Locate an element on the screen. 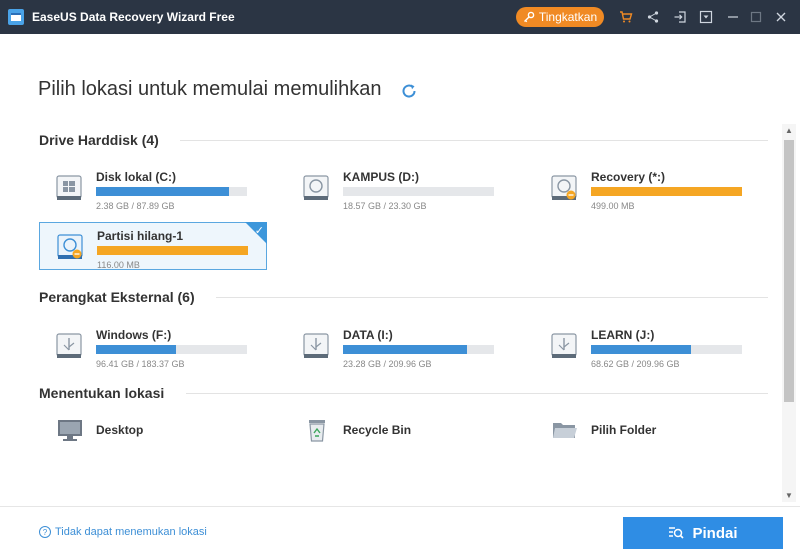 The height and width of the screenshot is (560, 800). scan-label: Pindai is located at coordinates (715, 533).